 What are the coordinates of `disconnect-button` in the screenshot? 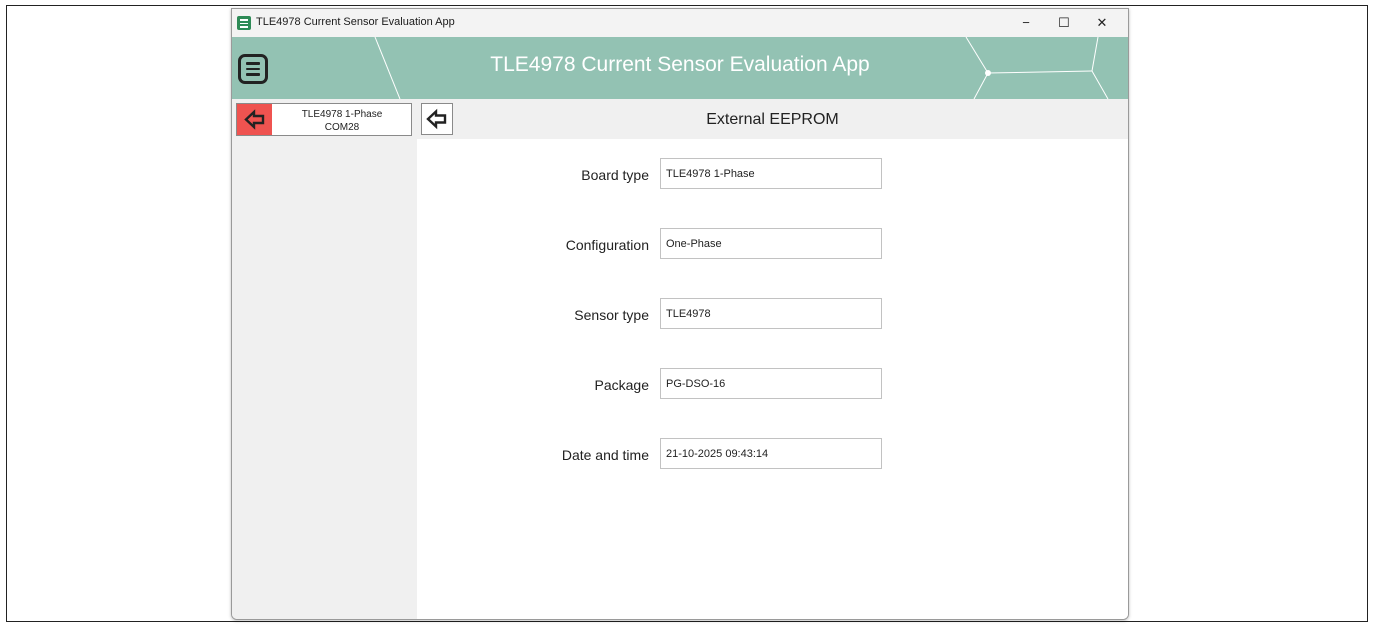 It's located at (254, 119).